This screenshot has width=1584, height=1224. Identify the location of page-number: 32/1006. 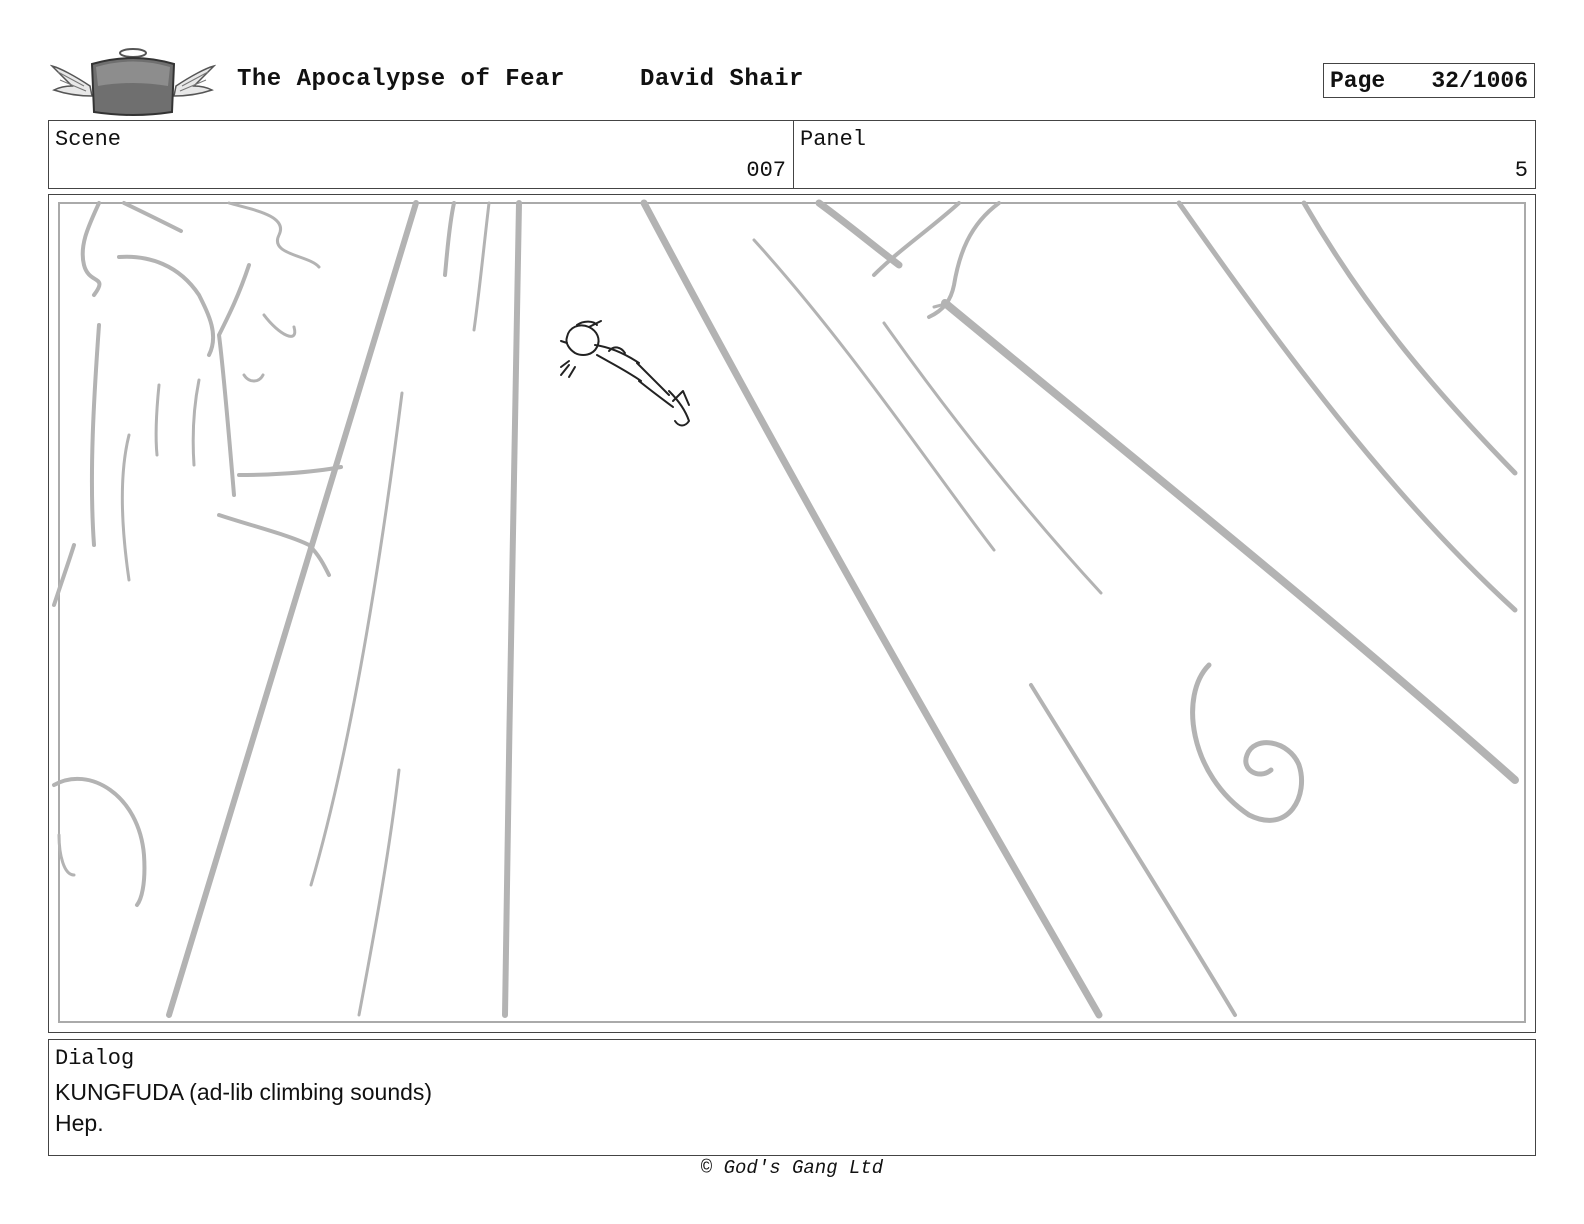
(1479, 81).